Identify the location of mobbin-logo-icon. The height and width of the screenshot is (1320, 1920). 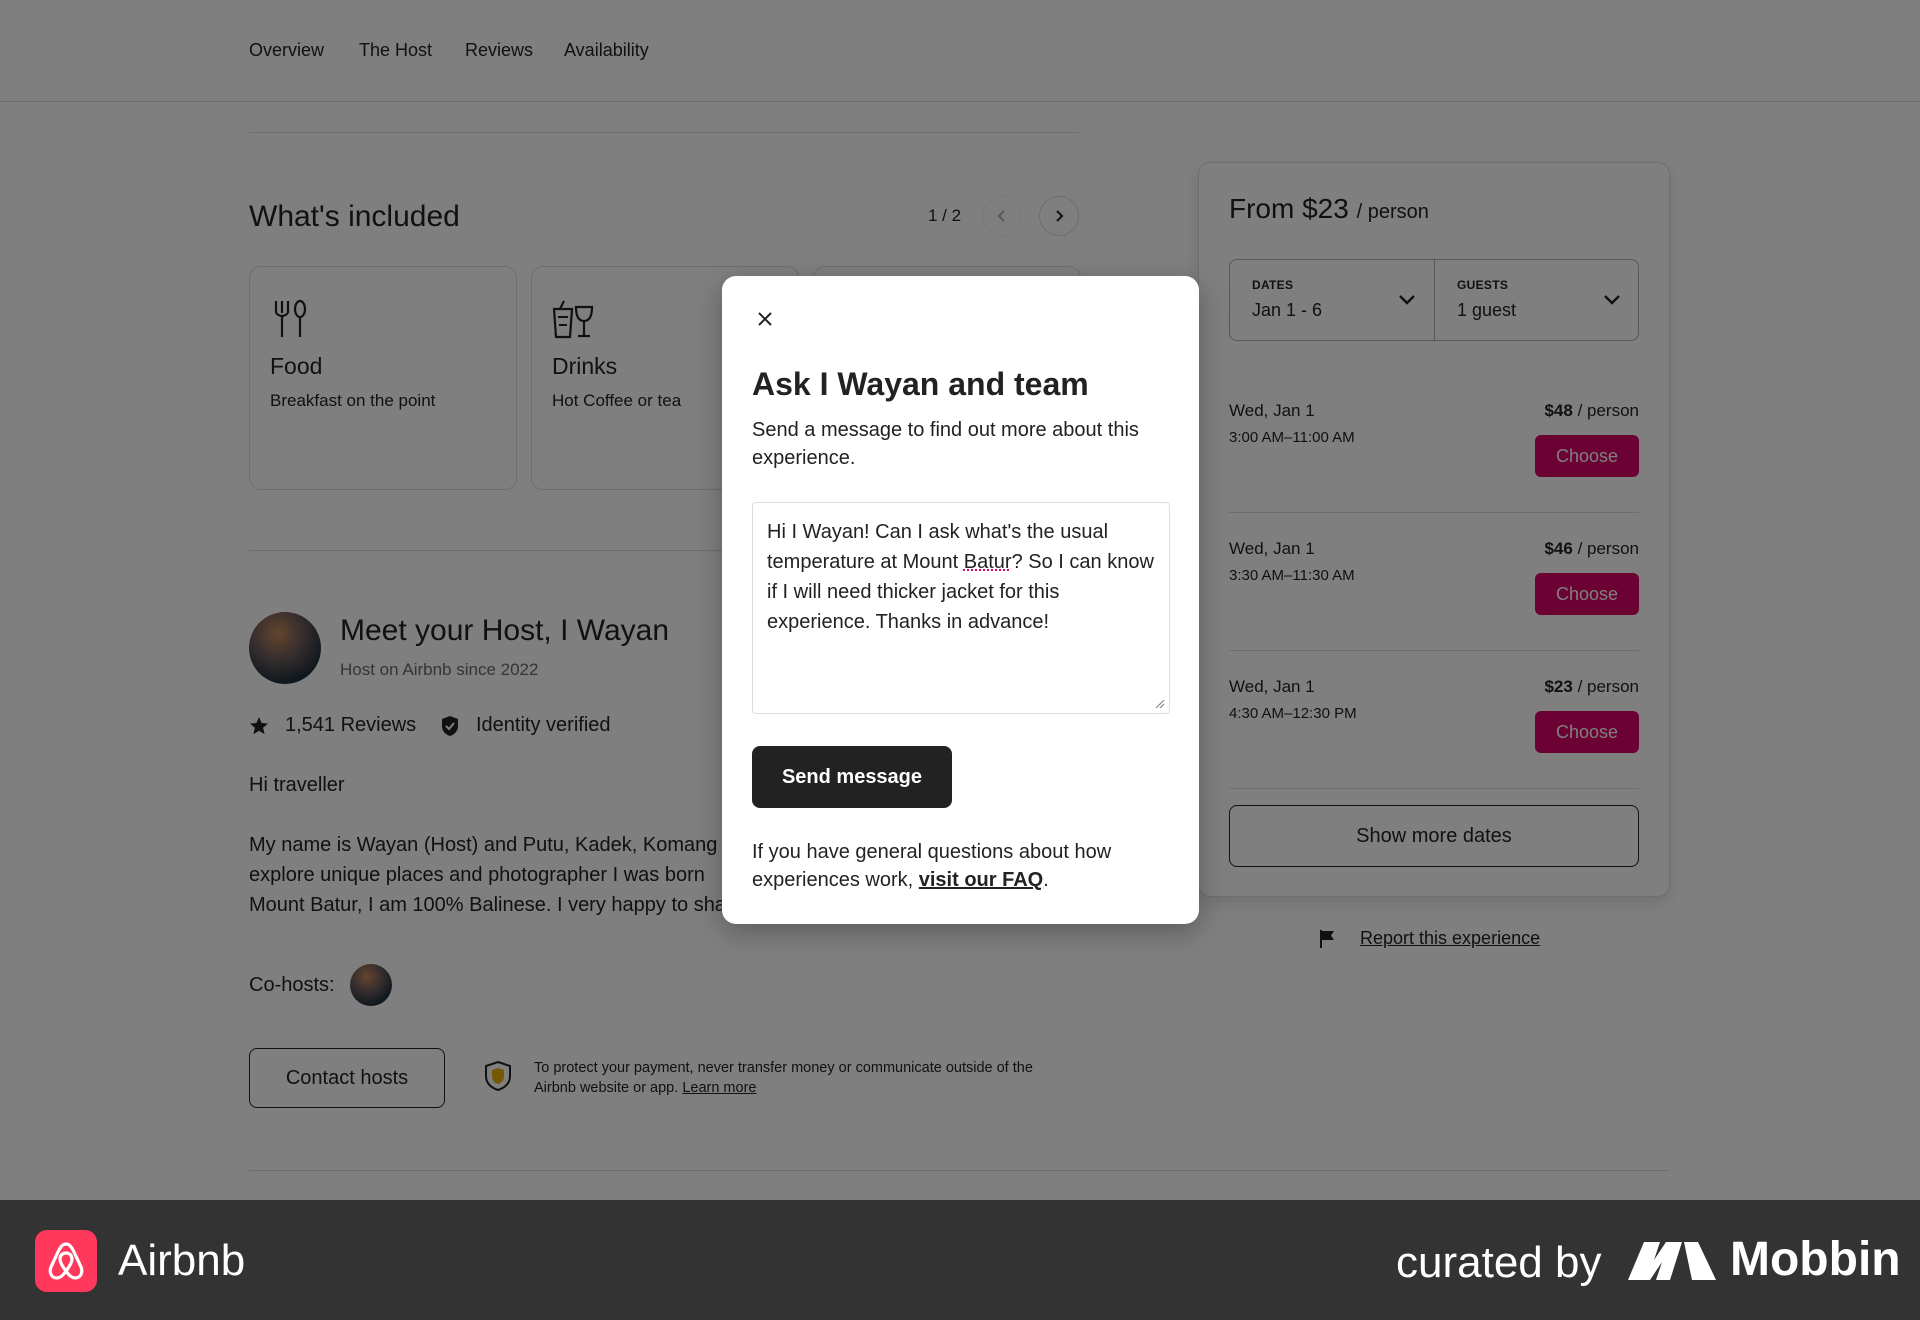
(1672, 1261).